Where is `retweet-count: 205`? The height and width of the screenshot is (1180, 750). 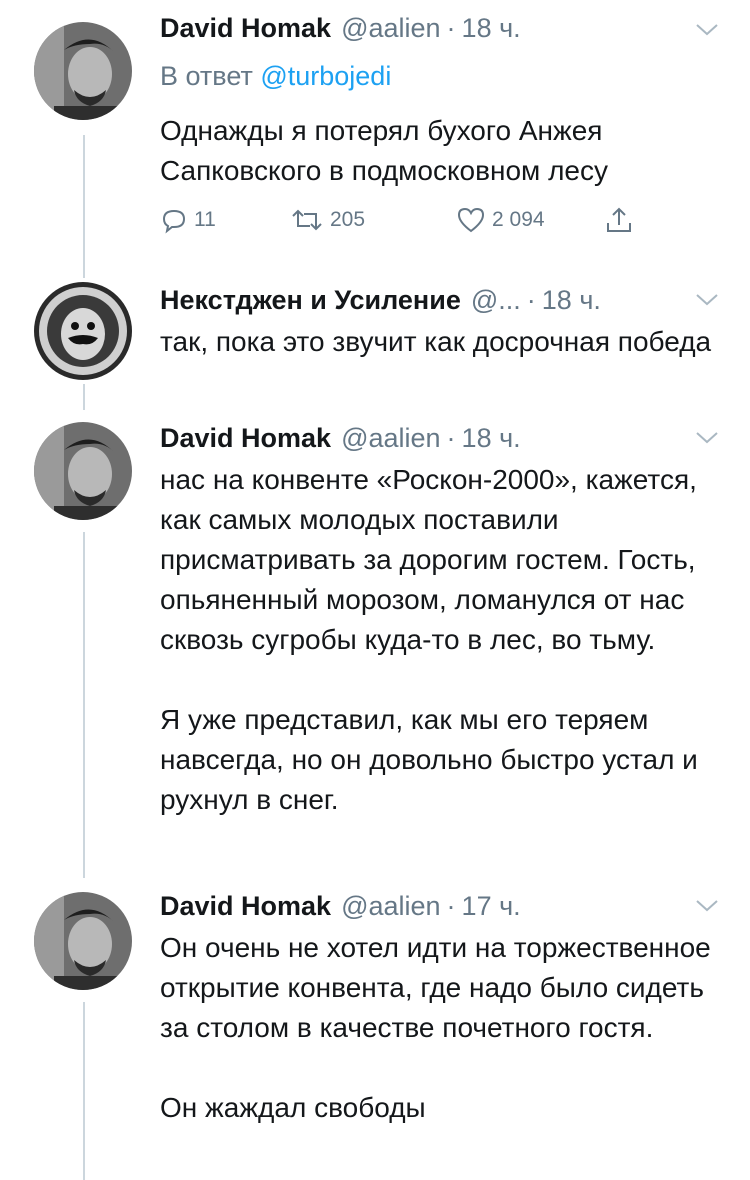
retweet-count: 205 is located at coordinates (348, 219).